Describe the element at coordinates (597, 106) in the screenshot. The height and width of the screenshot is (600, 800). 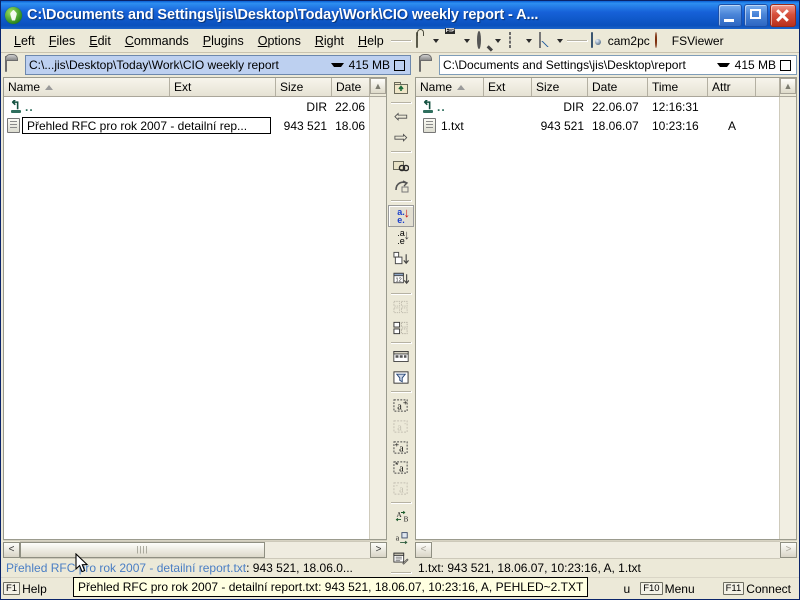
I see `table-row: .. DIR 22.06.07 12:16:31` at that location.